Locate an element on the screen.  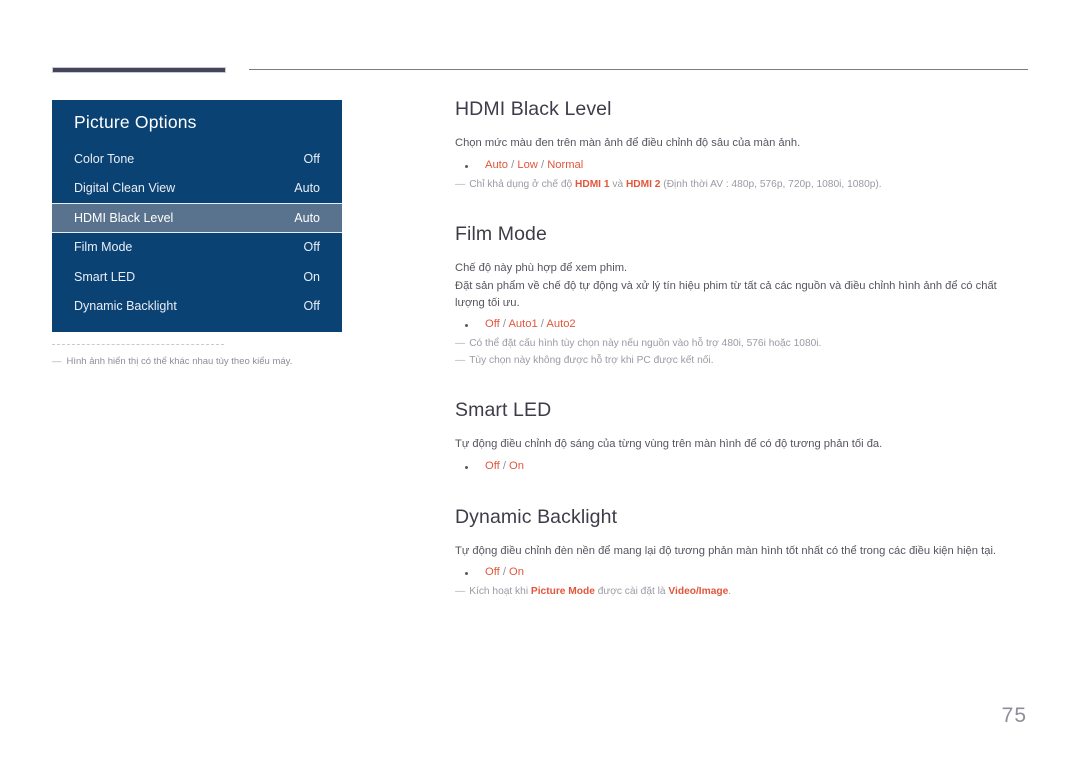
option-list: Auto / Low / Normal is located at coordinates (741, 166).